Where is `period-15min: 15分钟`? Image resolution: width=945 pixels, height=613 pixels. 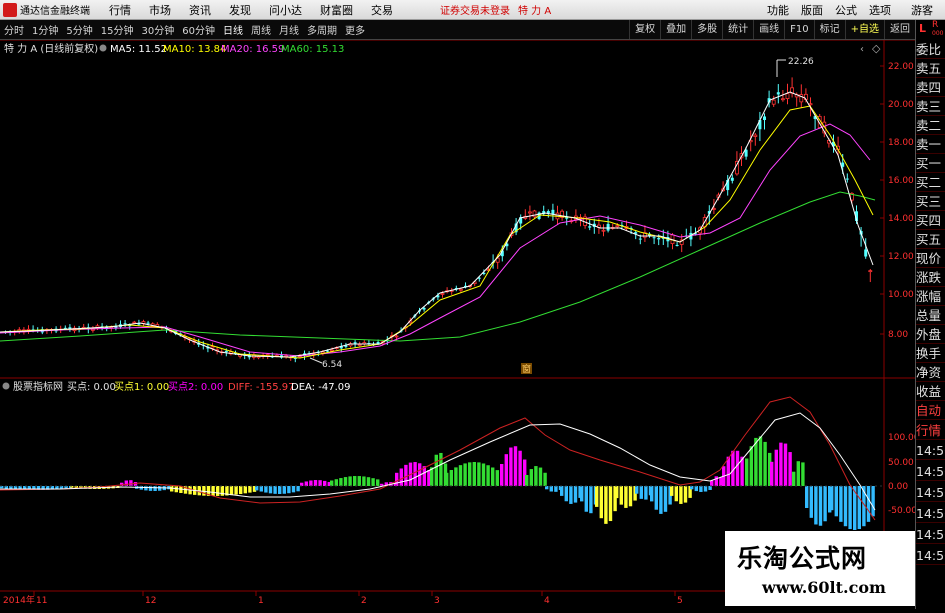
period-15min: 15分钟 is located at coordinates (117, 29).